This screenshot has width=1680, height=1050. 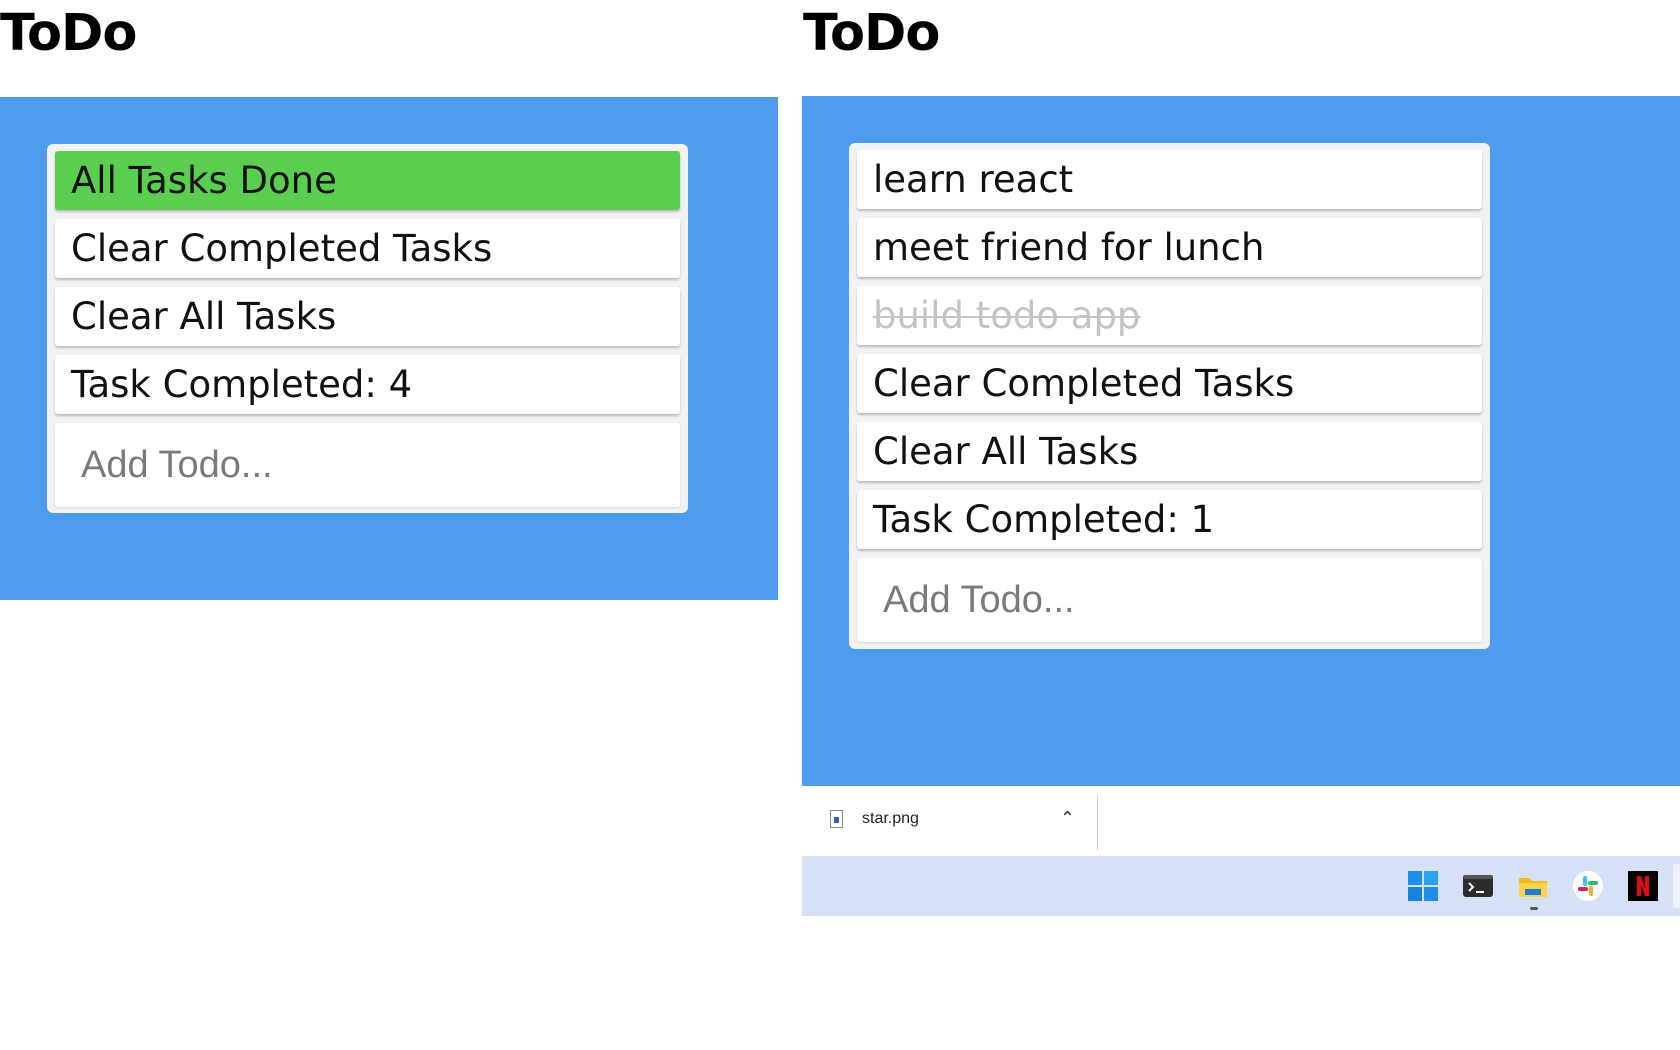 What do you see at coordinates (1067, 818) in the screenshot?
I see `chevron-up-icon: ⌃` at bounding box center [1067, 818].